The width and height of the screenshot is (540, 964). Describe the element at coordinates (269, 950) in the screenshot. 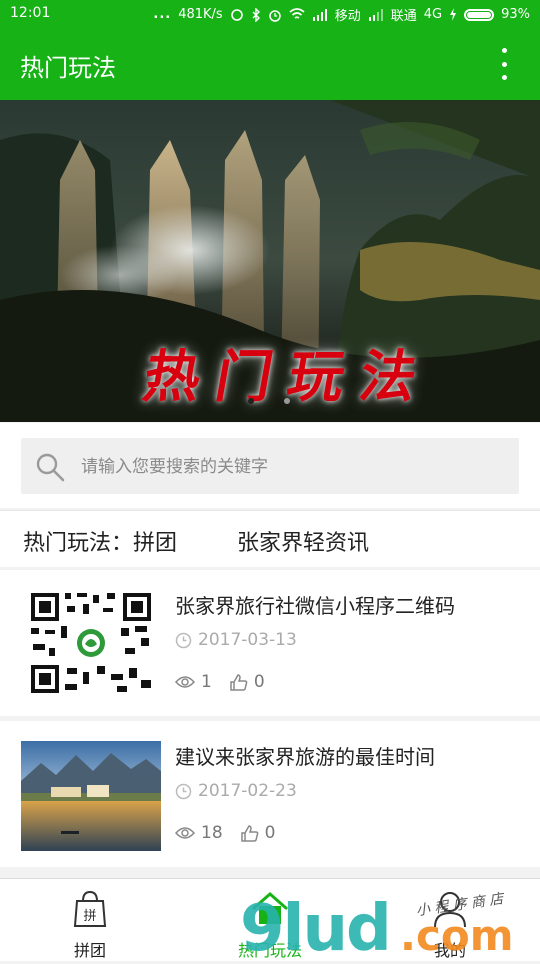

I see `tab-label: 热门玩法` at that location.